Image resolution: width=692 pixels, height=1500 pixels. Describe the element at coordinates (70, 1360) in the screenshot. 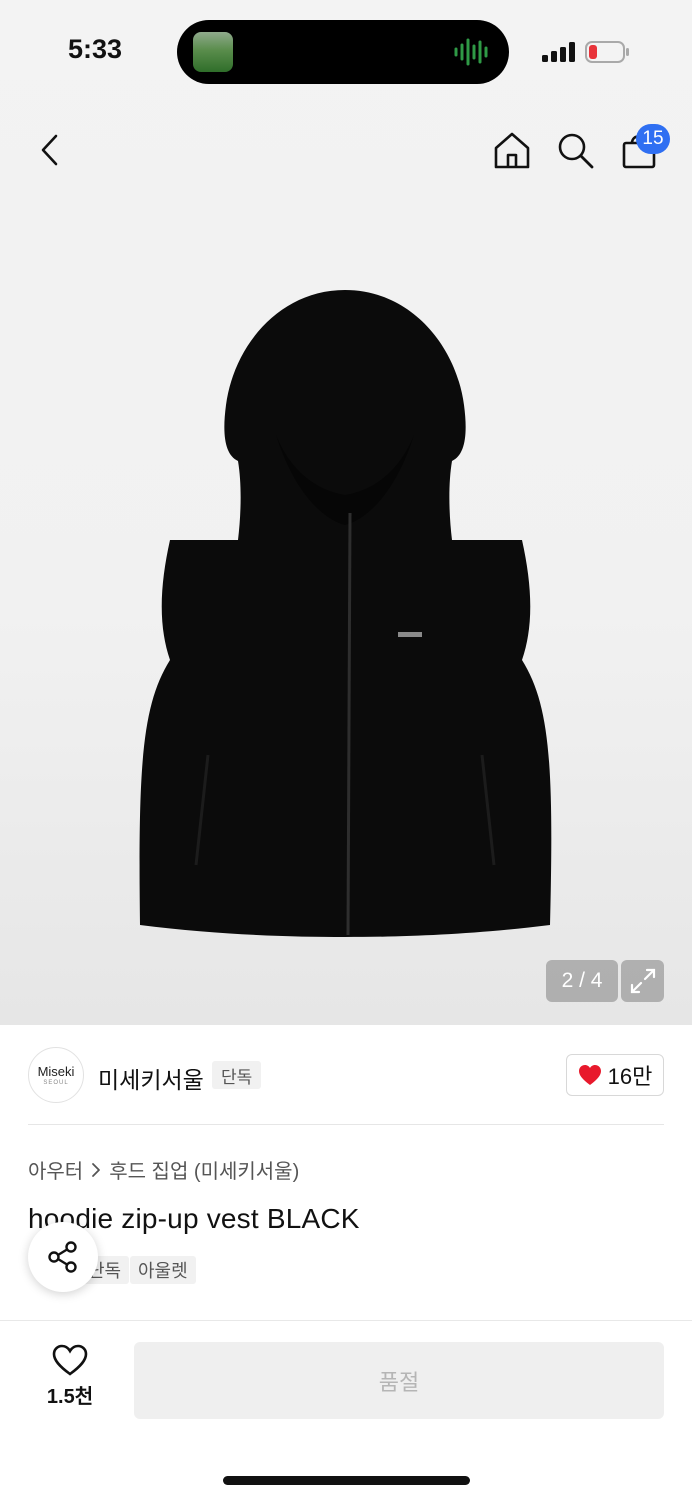

I see `heart-outline-icon` at that location.